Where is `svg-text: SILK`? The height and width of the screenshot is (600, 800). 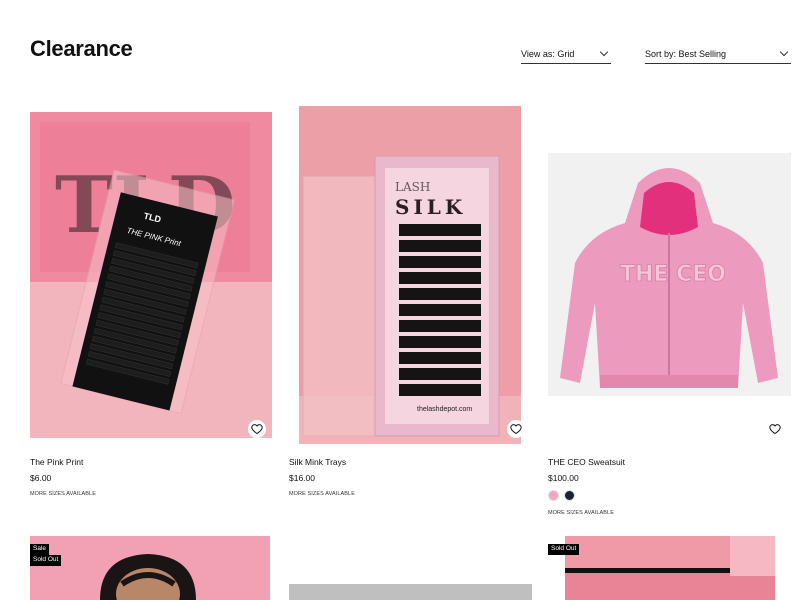
svg-text: SILK is located at coordinates (430, 207).